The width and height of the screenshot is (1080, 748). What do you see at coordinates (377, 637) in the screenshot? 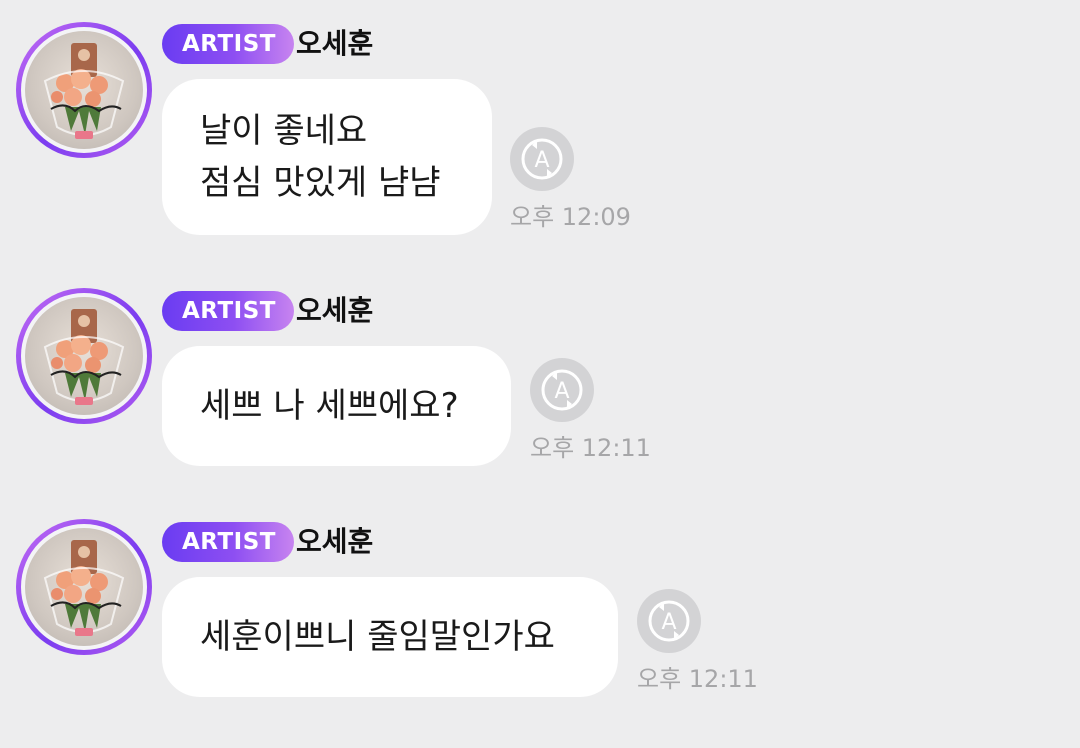
I see `message-text: 세훈이쁘니 줄임말인가요` at bounding box center [377, 637].